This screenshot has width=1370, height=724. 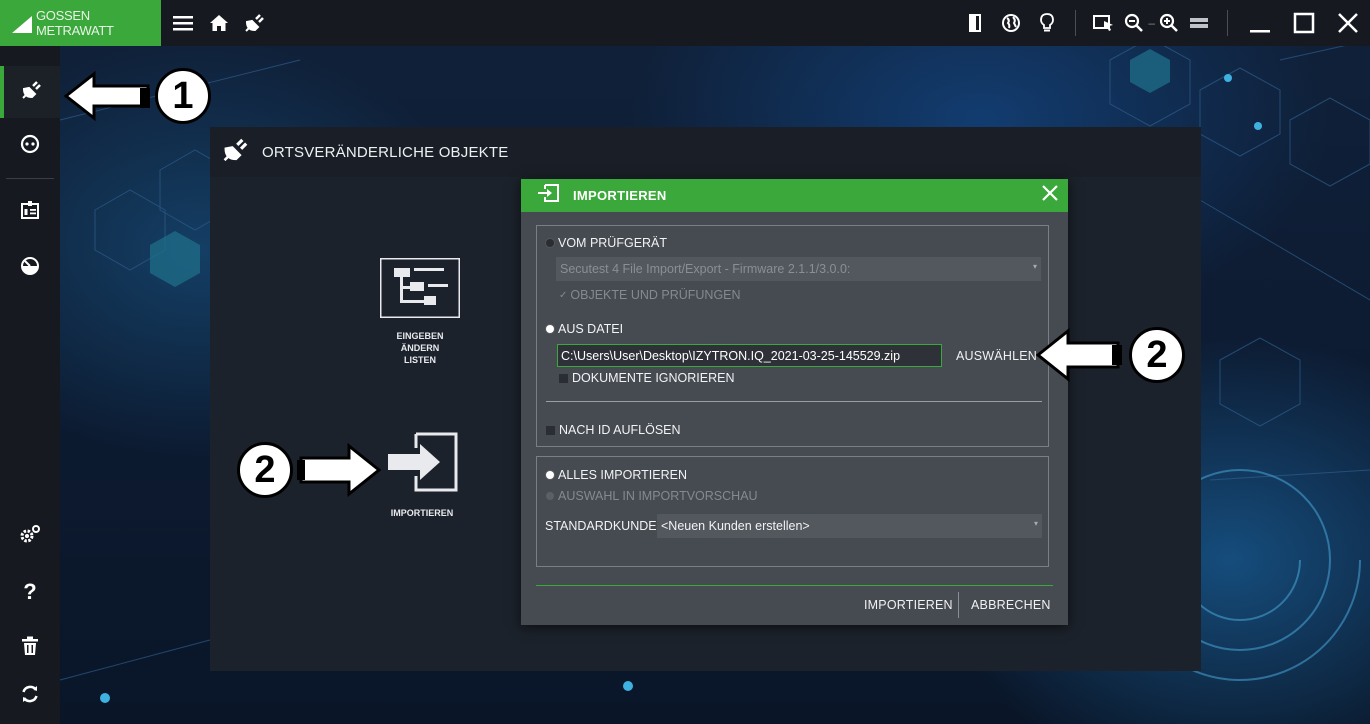 I want to click on trash-icon, so click(x=30, y=648).